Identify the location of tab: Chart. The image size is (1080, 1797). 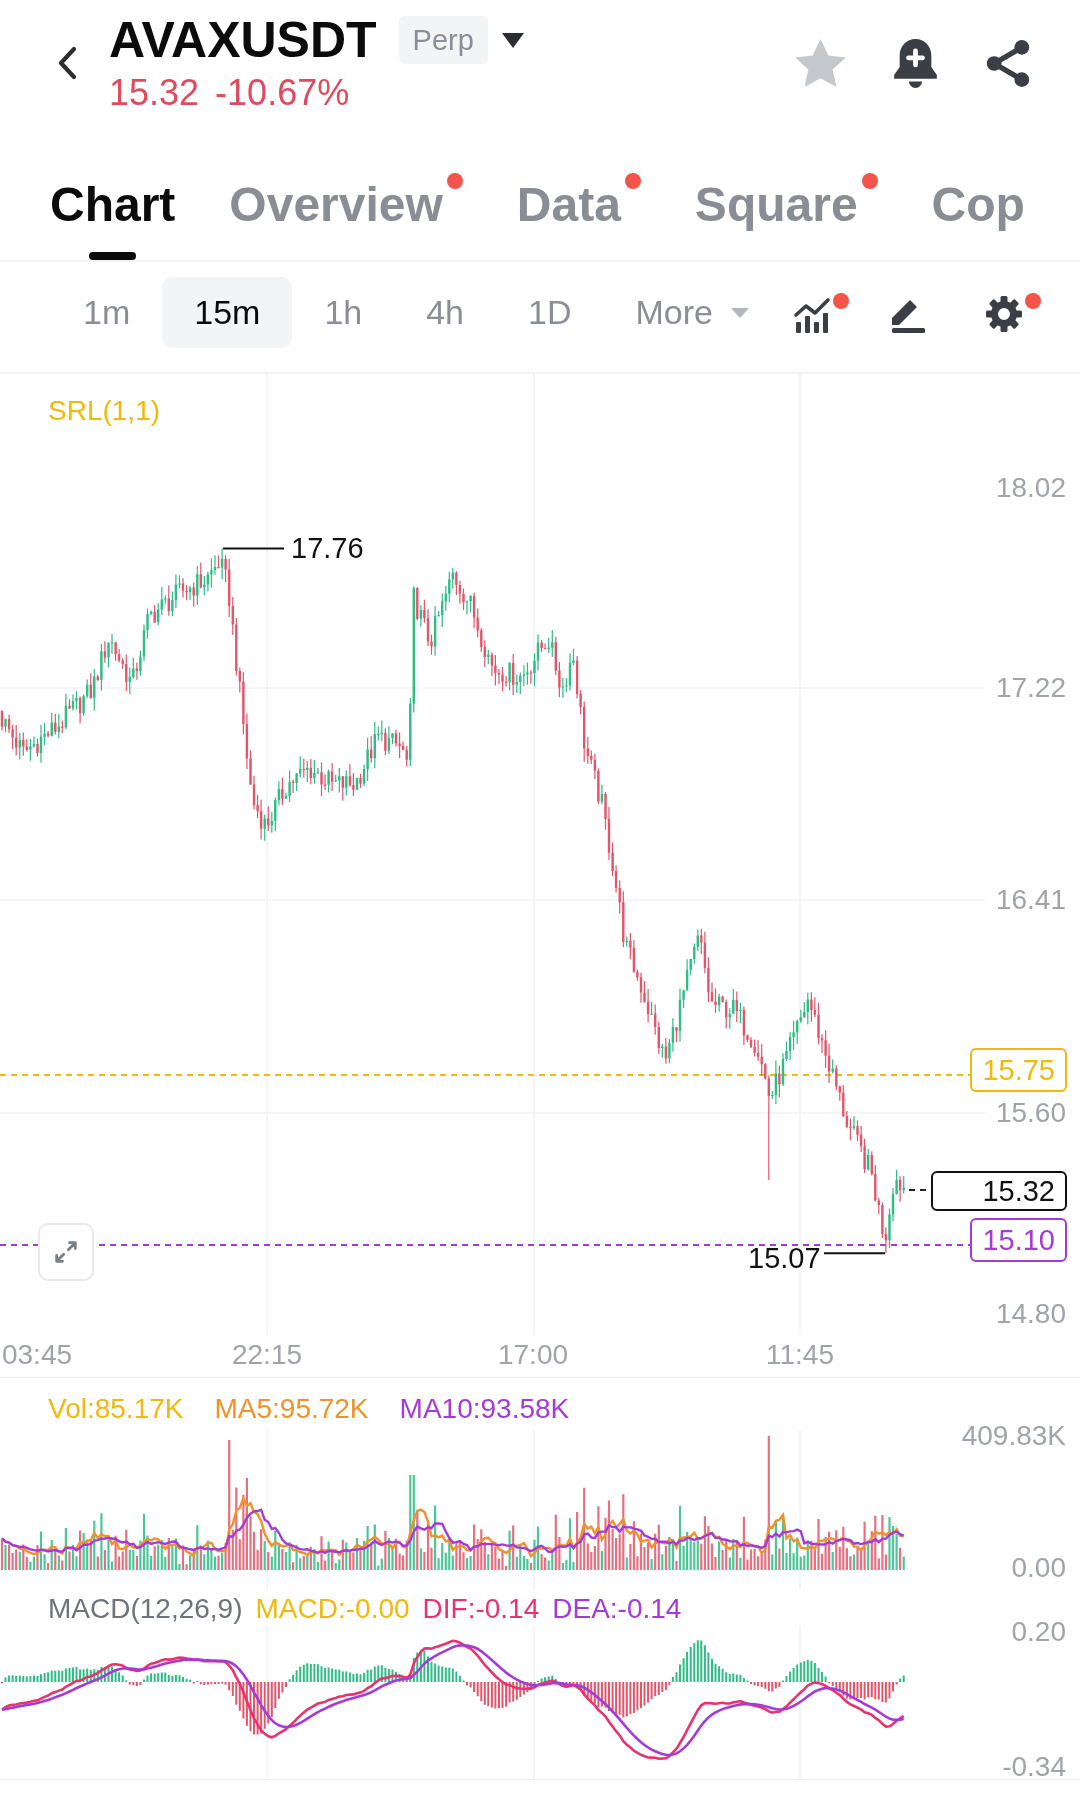
(113, 216).